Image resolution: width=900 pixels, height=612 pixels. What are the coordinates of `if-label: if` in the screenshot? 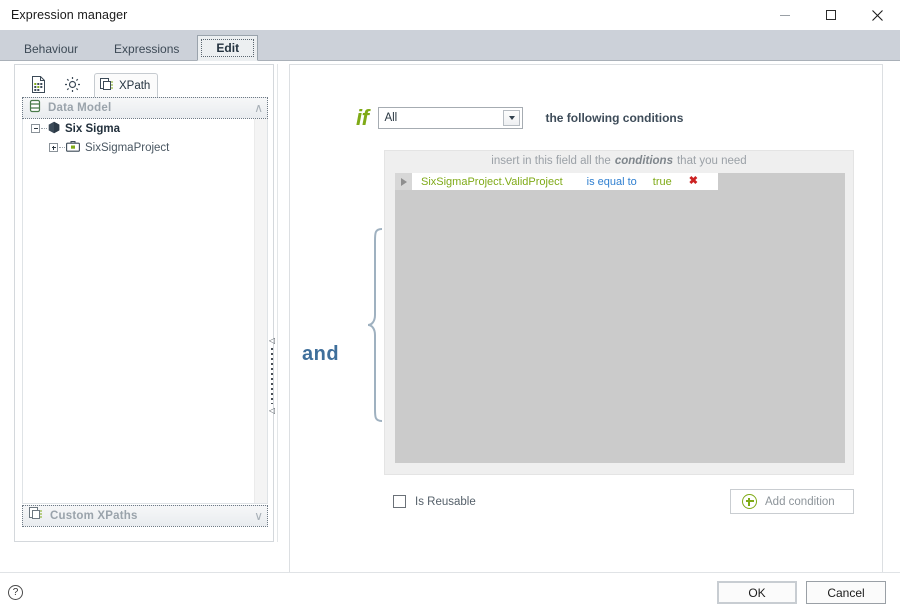 It's located at (362, 117).